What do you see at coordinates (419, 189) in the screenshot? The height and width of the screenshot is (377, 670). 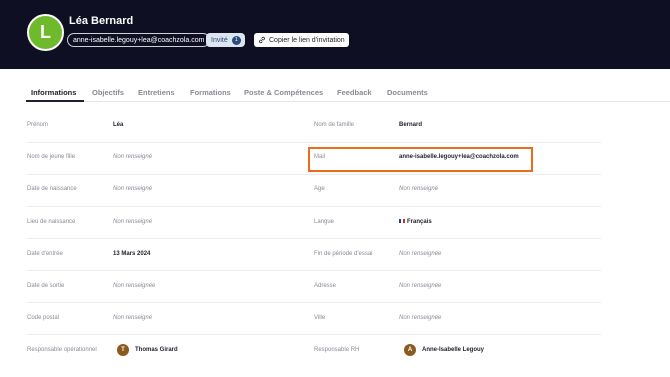 I see `field-value-age: Non renseigné` at bounding box center [419, 189].